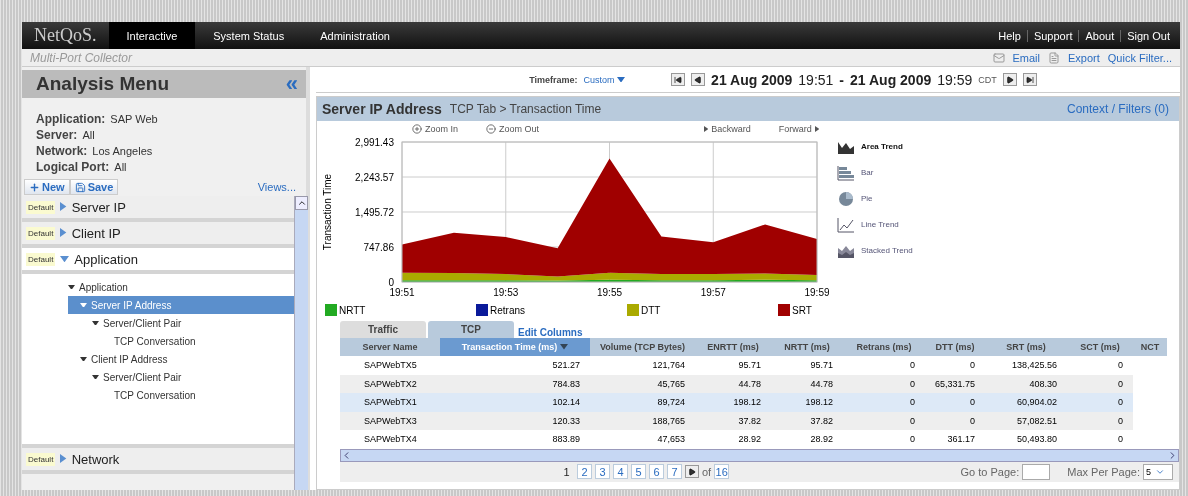  Describe the element at coordinates (1026, 347) in the screenshot. I see `column-header: SRT (ms)` at that location.